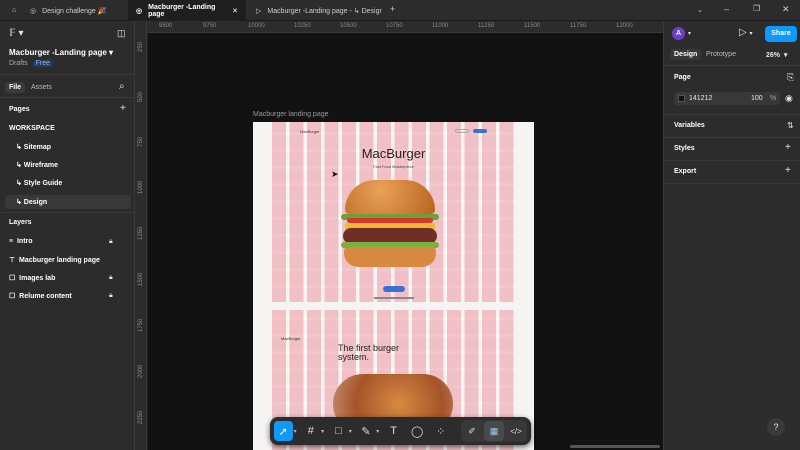  What do you see at coordinates (393, 153) in the screenshot?
I see `hero-title: MacBurger` at bounding box center [393, 153].